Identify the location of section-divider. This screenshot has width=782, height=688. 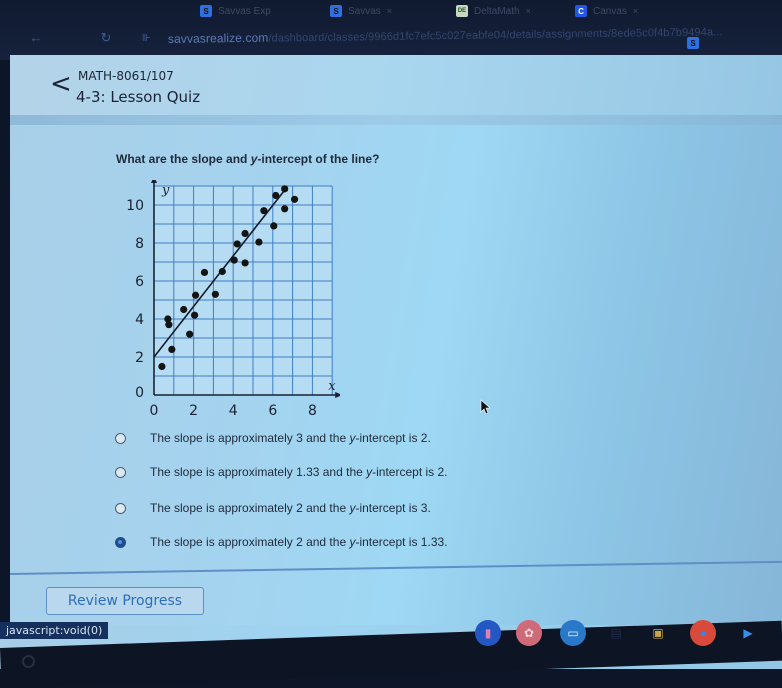
(396, 567).